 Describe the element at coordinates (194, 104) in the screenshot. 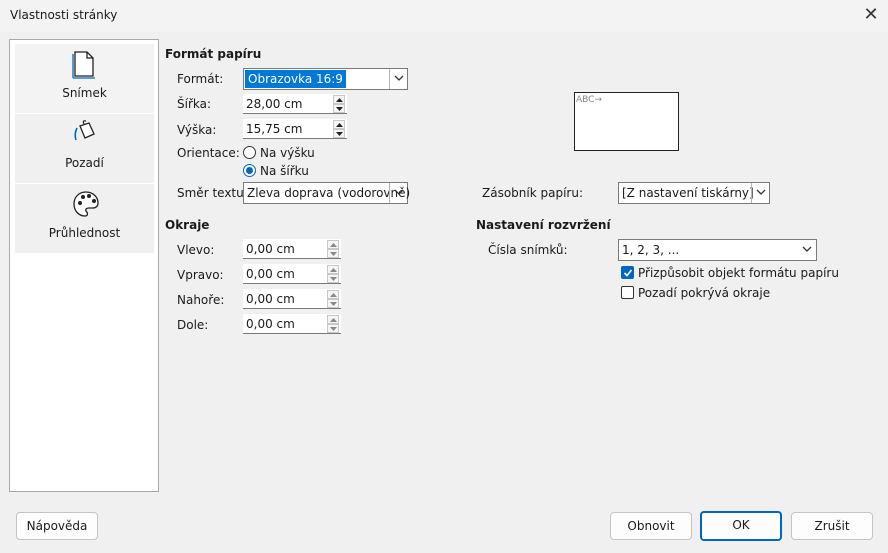

I see `width-label: Šířka:` at that location.